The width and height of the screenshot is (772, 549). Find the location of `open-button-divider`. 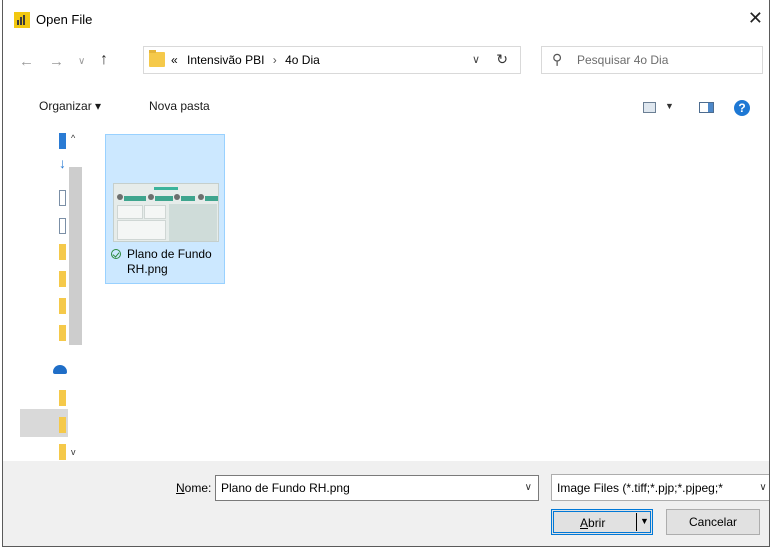

open-button-divider is located at coordinates (636, 522).